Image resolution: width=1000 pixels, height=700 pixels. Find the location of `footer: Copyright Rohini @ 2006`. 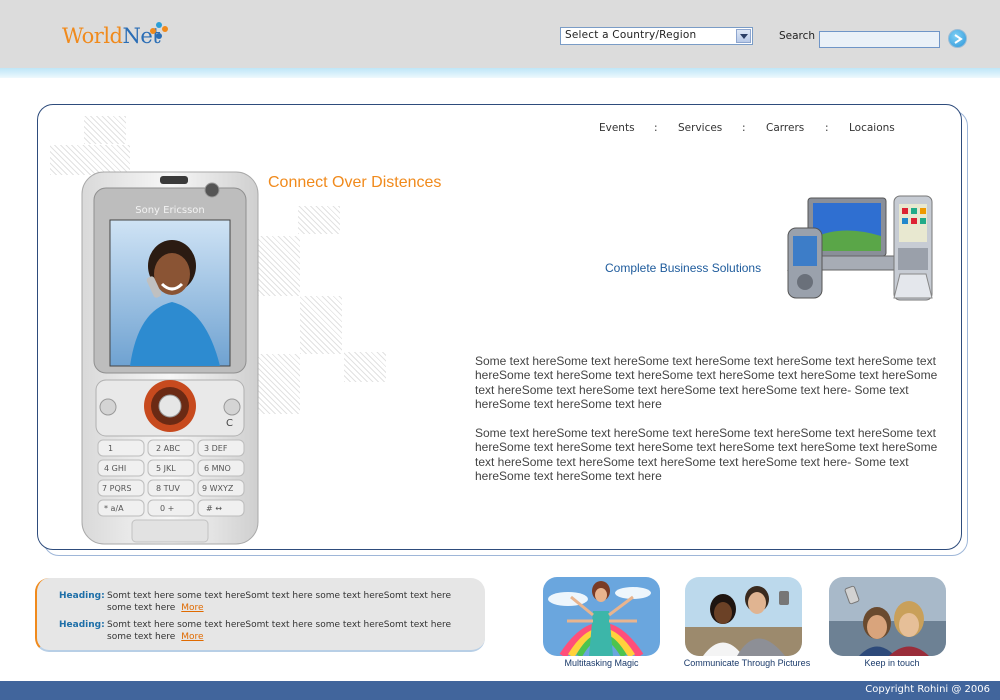

footer: Copyright Rohini @ 2006 is located at coordinates (500, 690).